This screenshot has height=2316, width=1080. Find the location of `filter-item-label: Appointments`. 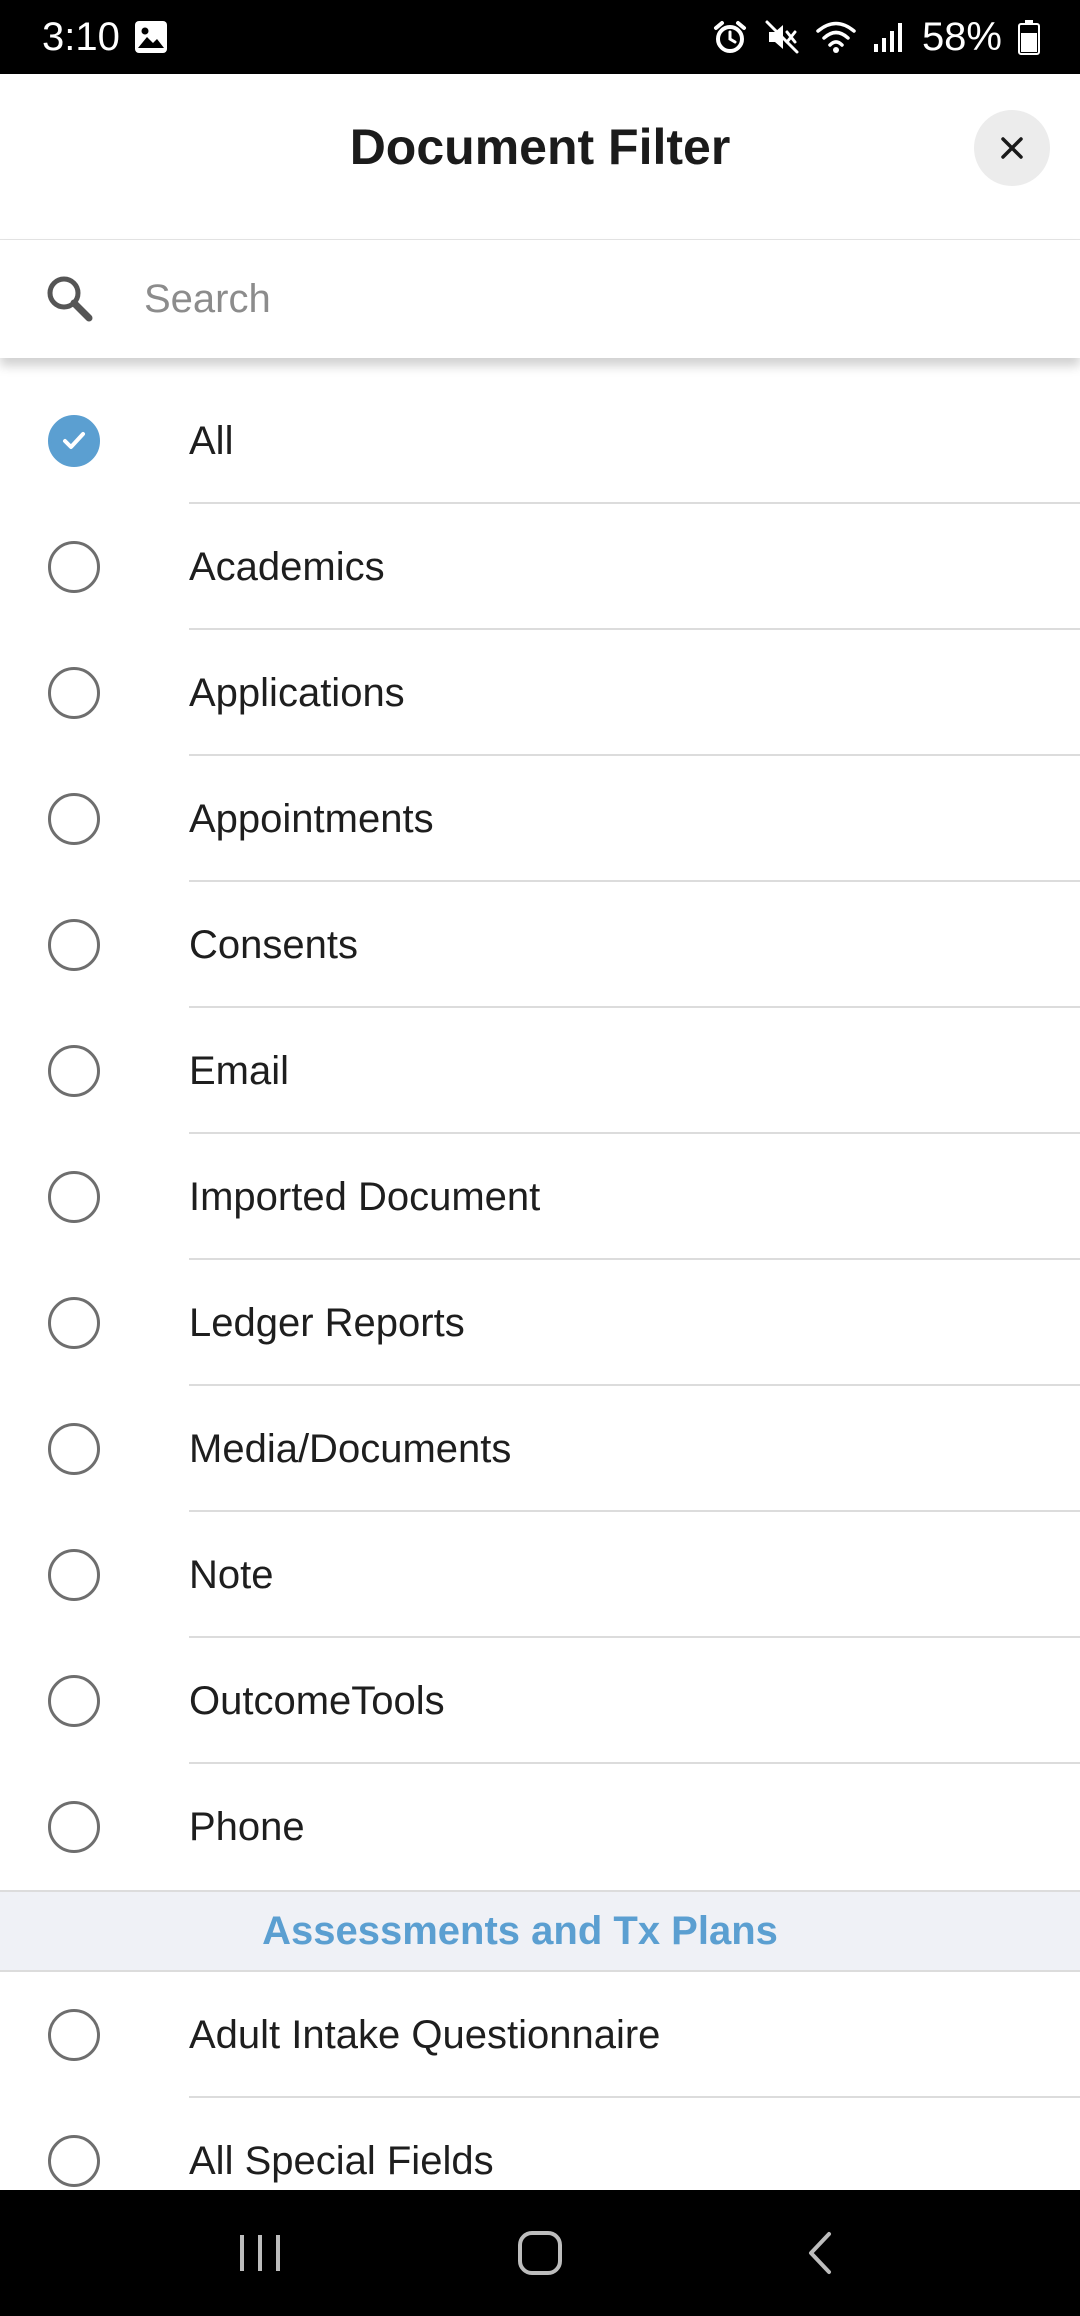

filter-item-label: Appointments is located at coordinates (311, 819).